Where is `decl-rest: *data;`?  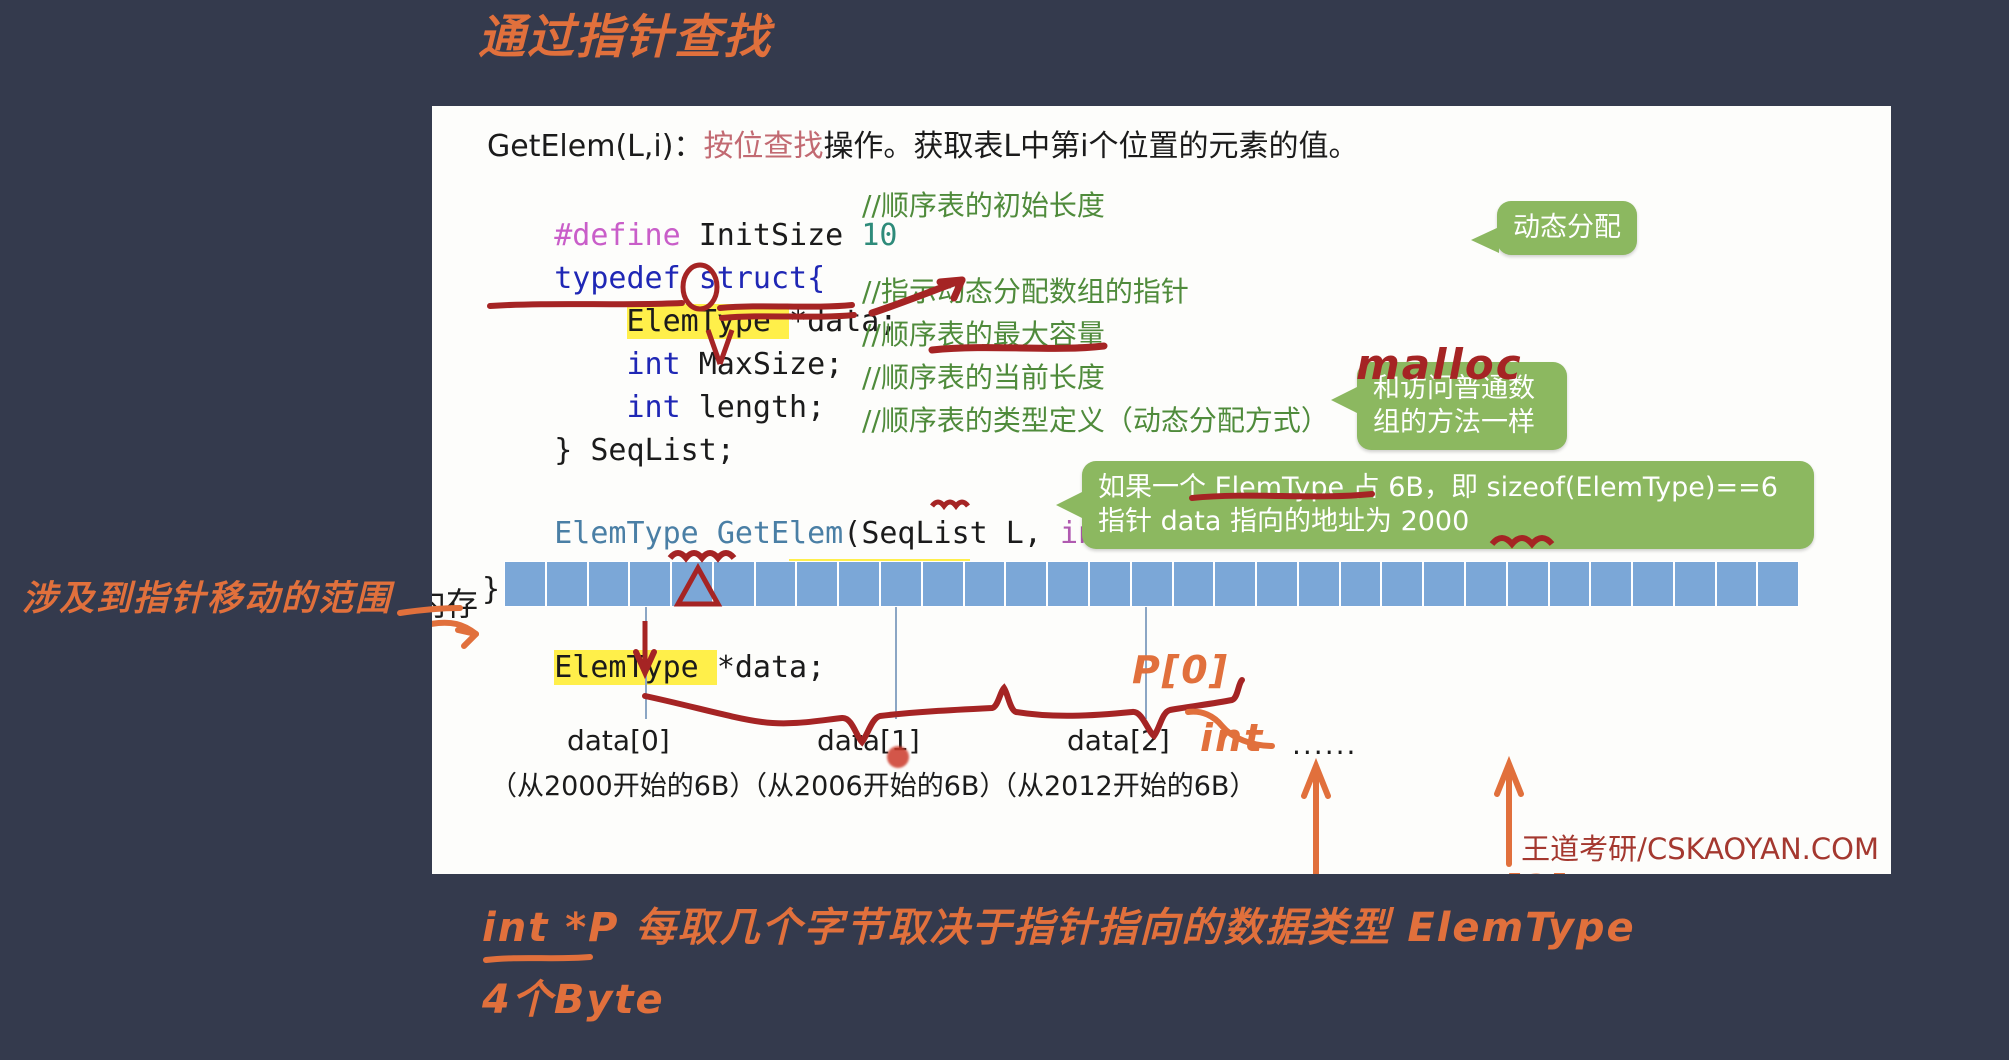
decl-rest: *data; is located at coordinates (771, 667).